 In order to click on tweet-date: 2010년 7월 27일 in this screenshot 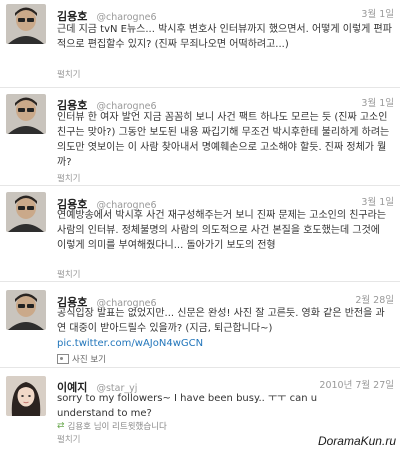, I will do `click(356, 384)`.